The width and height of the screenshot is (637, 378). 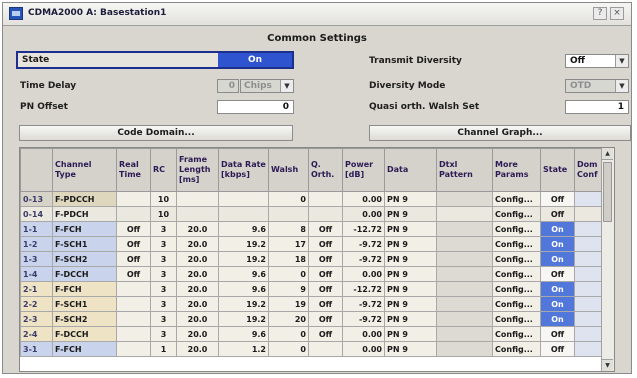 What do you see at coordinates (288, 244) in the screenshot?
I see `walsh-cell: 17` at bounding box center [288, 244].